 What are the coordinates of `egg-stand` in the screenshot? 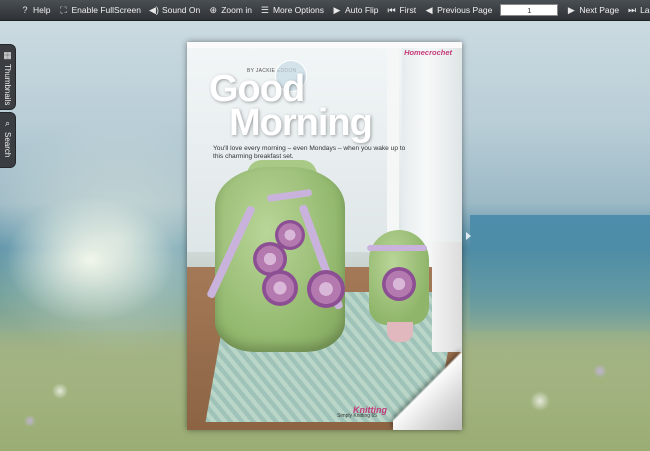 It's located at (400, 332).